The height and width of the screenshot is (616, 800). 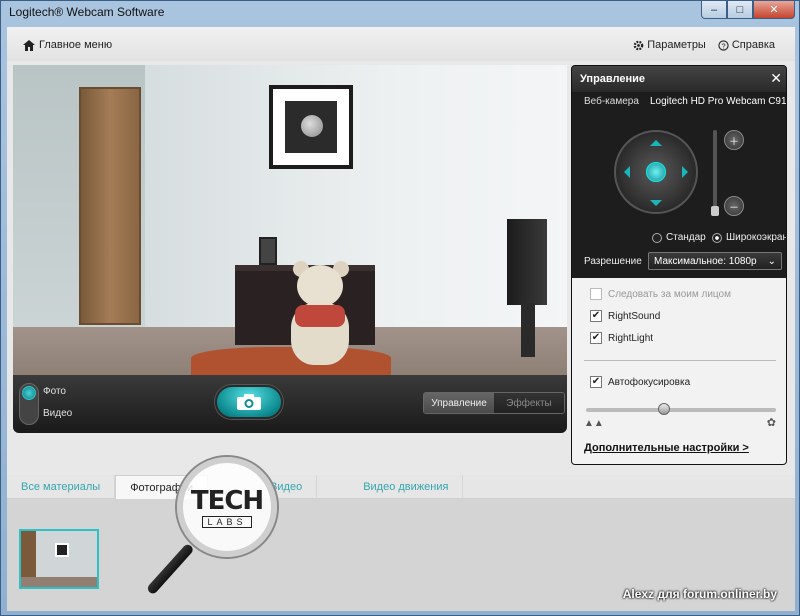 I want to click on webcam-label: Веб-камера, so click(x=611, y=101).